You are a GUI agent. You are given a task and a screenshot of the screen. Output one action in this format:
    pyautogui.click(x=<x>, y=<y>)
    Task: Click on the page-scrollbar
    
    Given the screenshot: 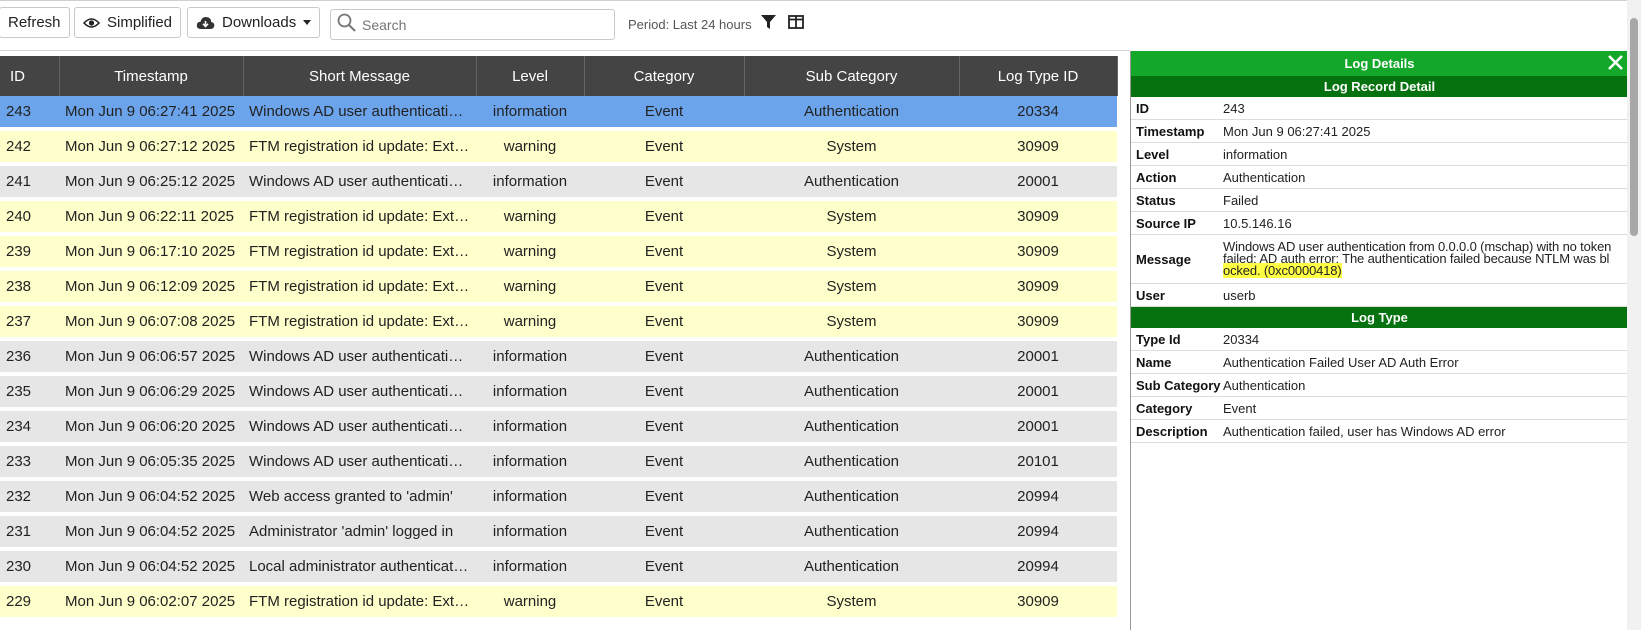 What is the action you would take?
    pyautogui.click(x=1634, y=315)
    